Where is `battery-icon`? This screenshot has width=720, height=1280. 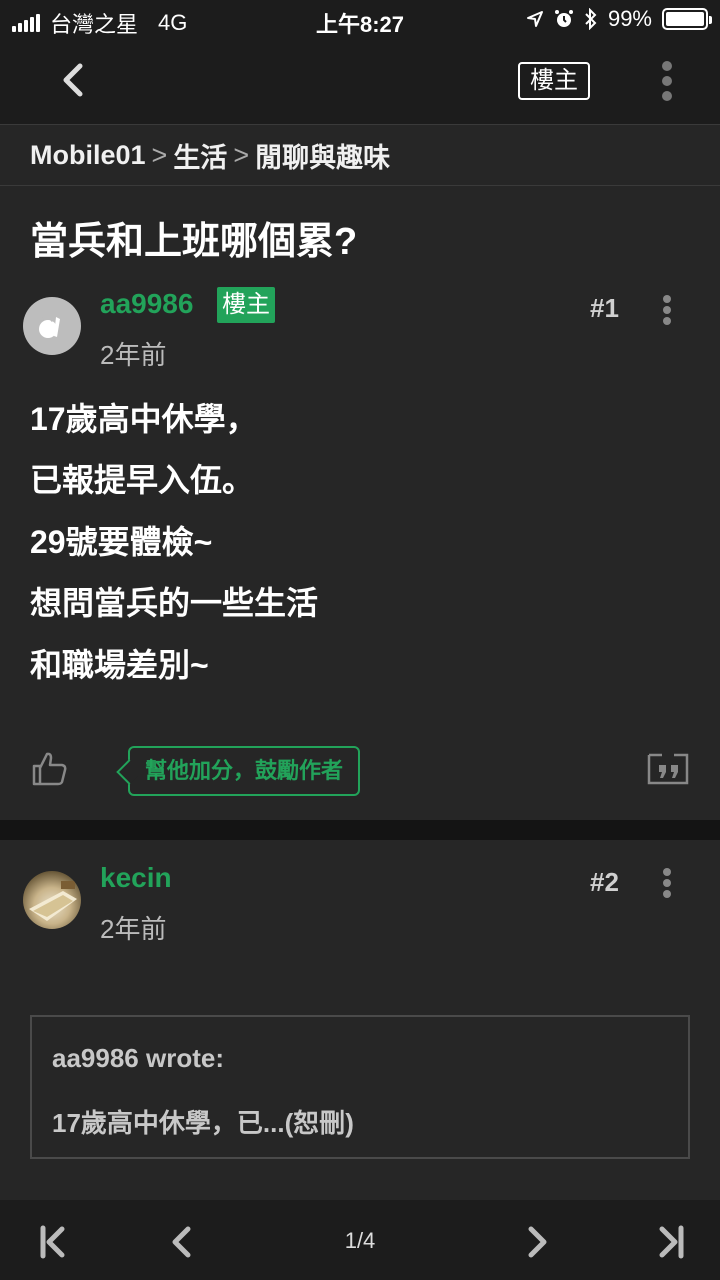 battery-icon is located at coordinates (687, 19).